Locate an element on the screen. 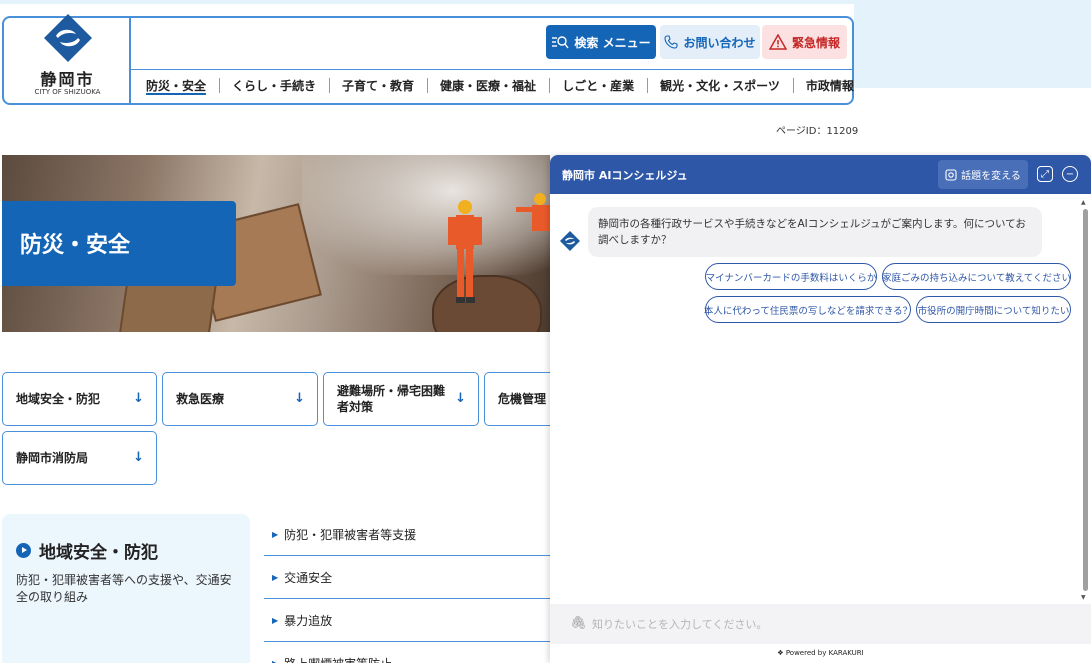 The height and width of the screenshot is (663, 1091). header-background-band is located at coordinates (972, 46).